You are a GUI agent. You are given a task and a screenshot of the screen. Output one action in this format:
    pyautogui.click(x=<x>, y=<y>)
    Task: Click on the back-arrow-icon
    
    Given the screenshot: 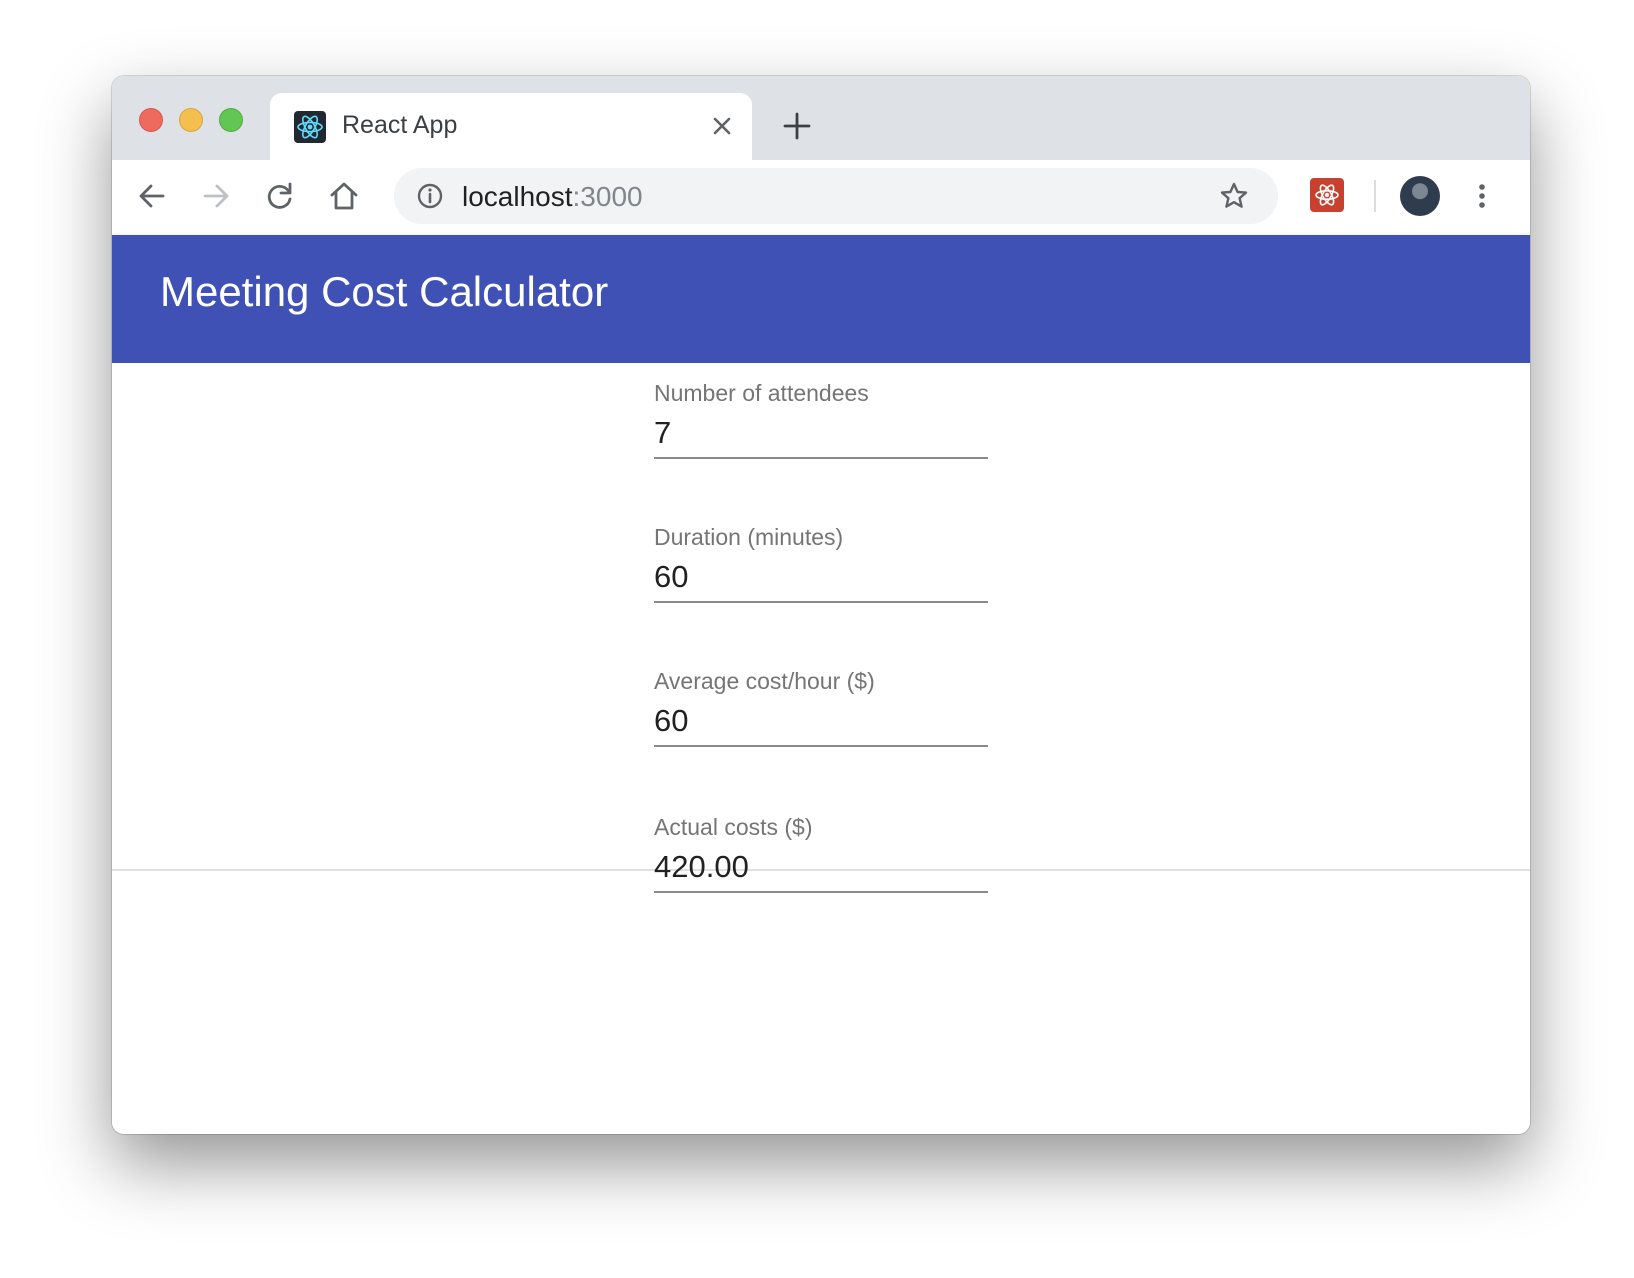 What is the action you would take?
    pyautogui.click(x=152, y=196)
    